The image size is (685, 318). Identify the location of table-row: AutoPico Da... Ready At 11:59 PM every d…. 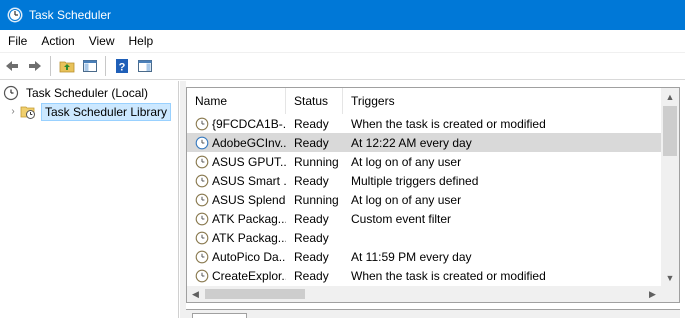
(424, 256).